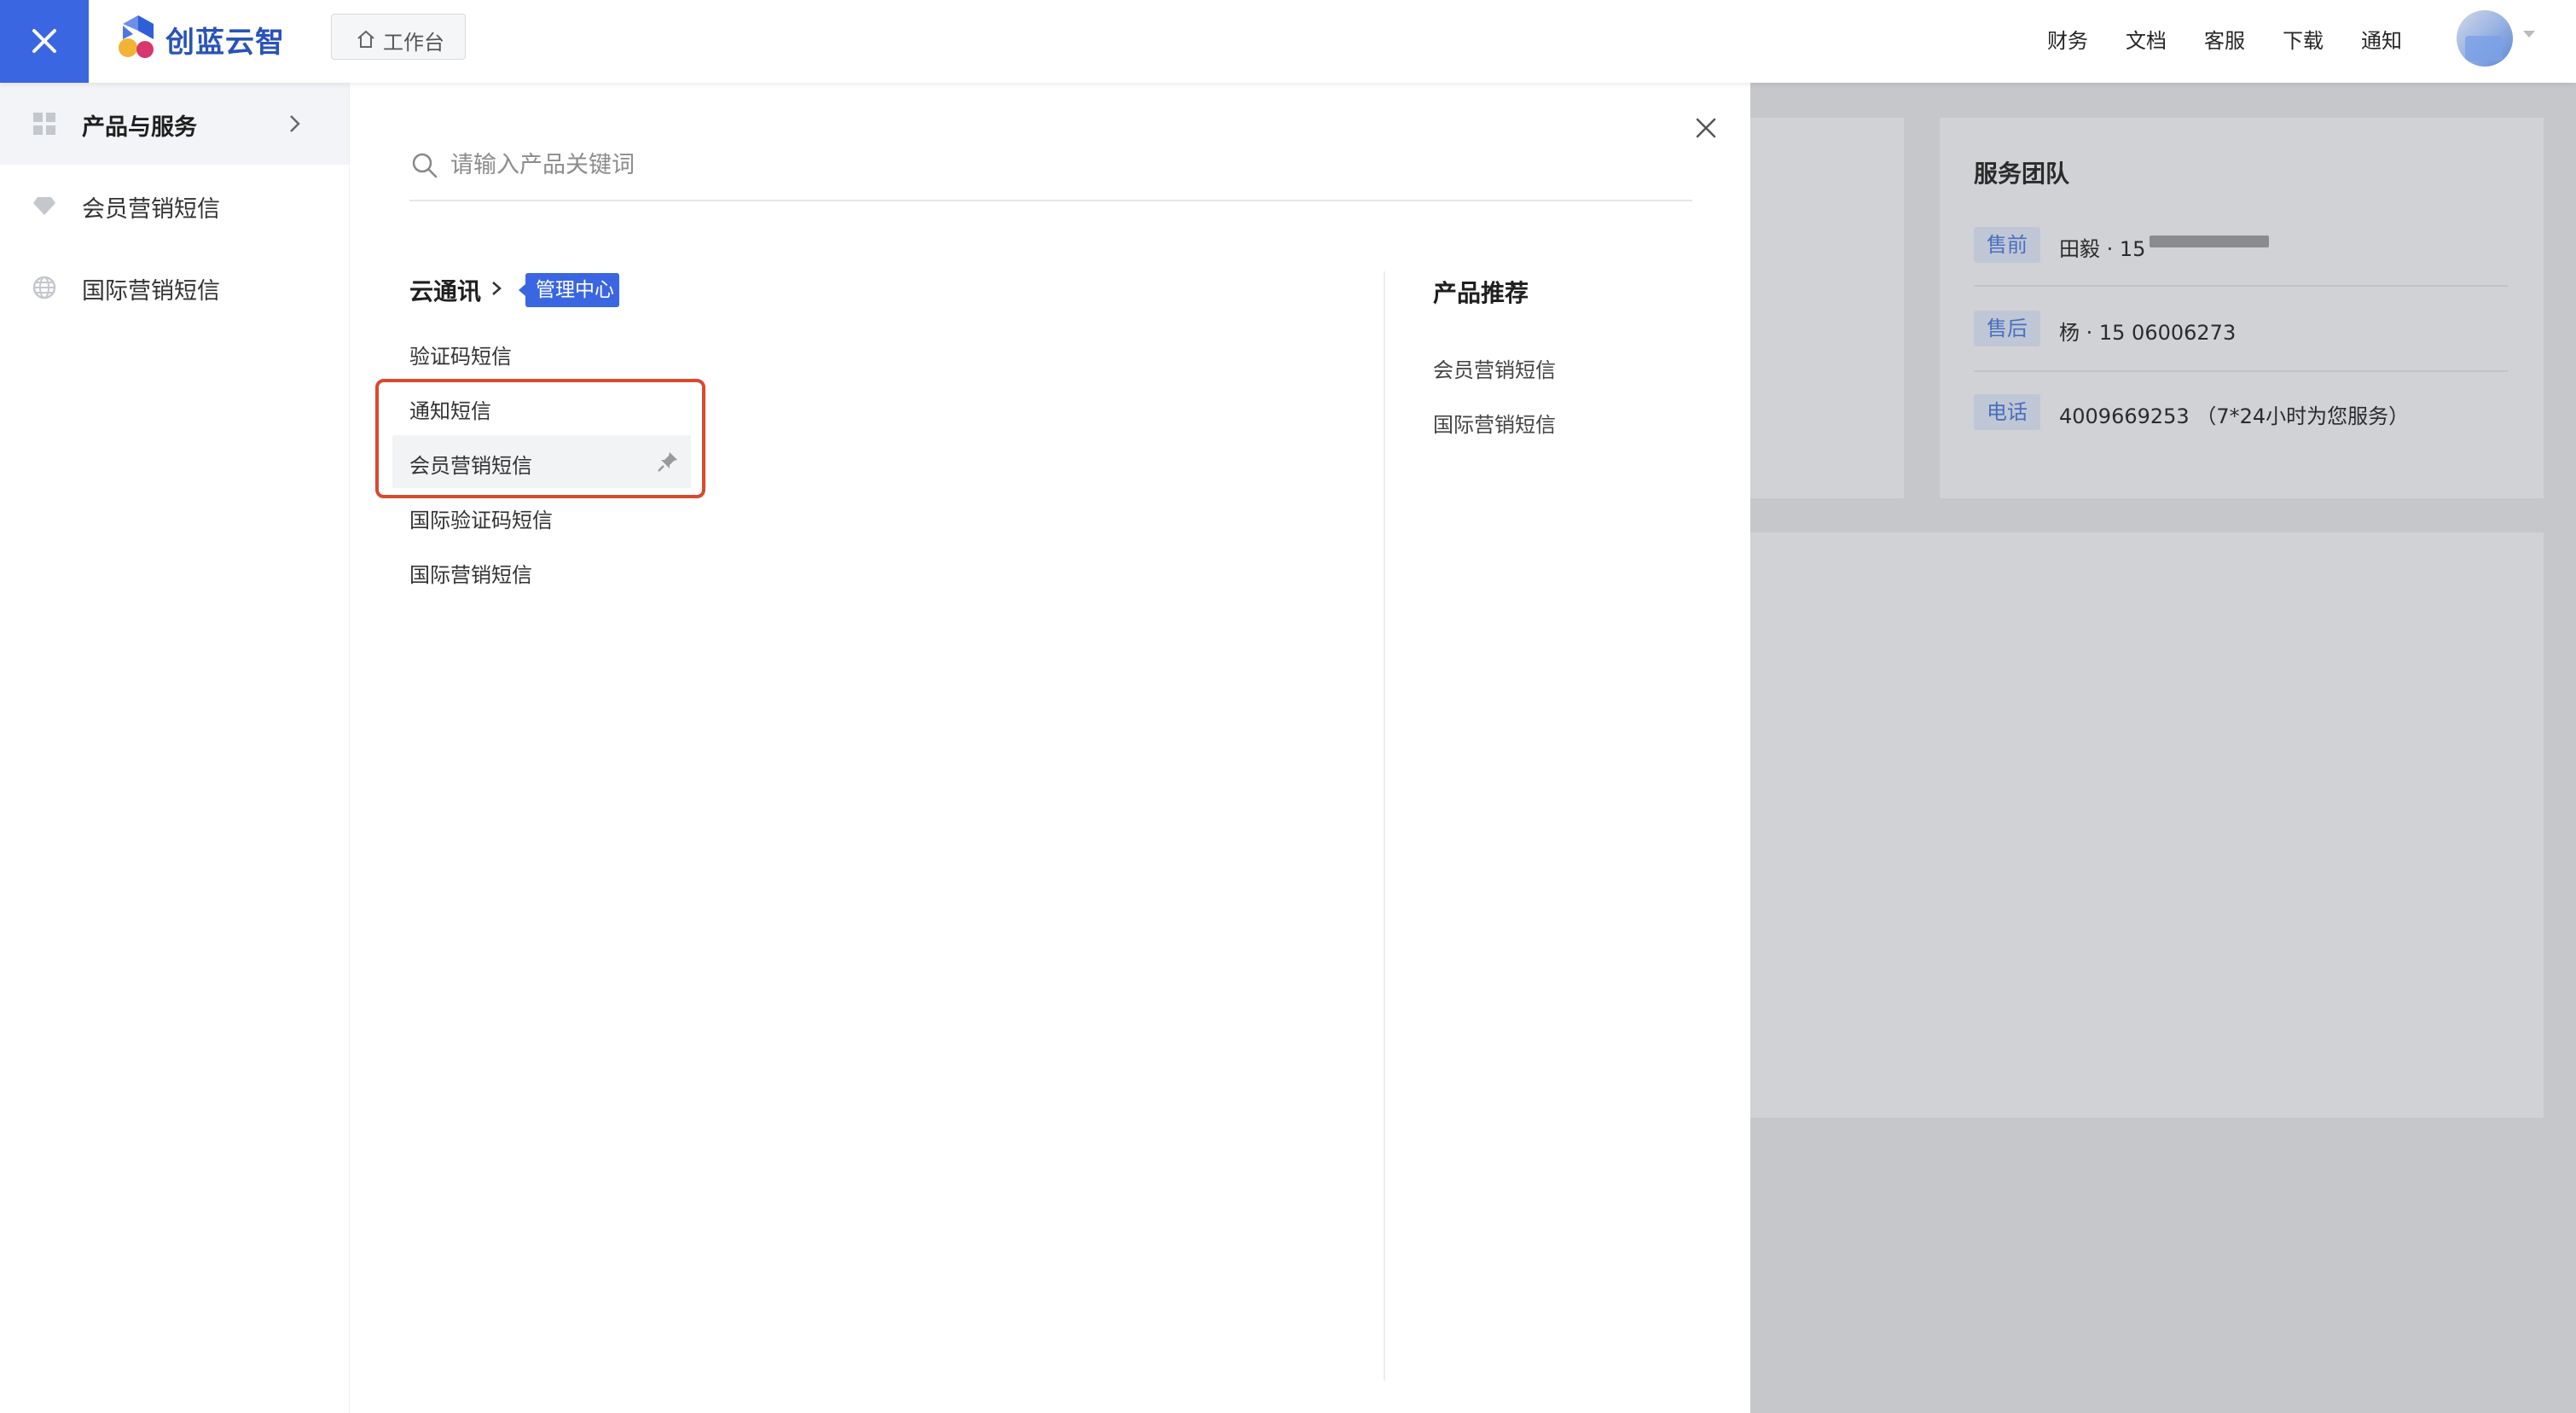  What do you see at coordinates (2067, 39) in the screenshot?
I see `nav-finance: 财务` at bounding box center [2067, 39].